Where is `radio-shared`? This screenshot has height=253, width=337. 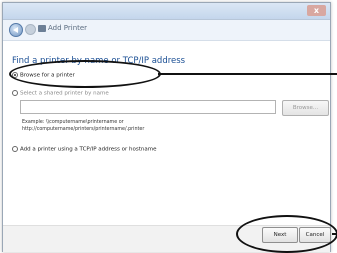
radio-shared is located at coordinates (15, 93).